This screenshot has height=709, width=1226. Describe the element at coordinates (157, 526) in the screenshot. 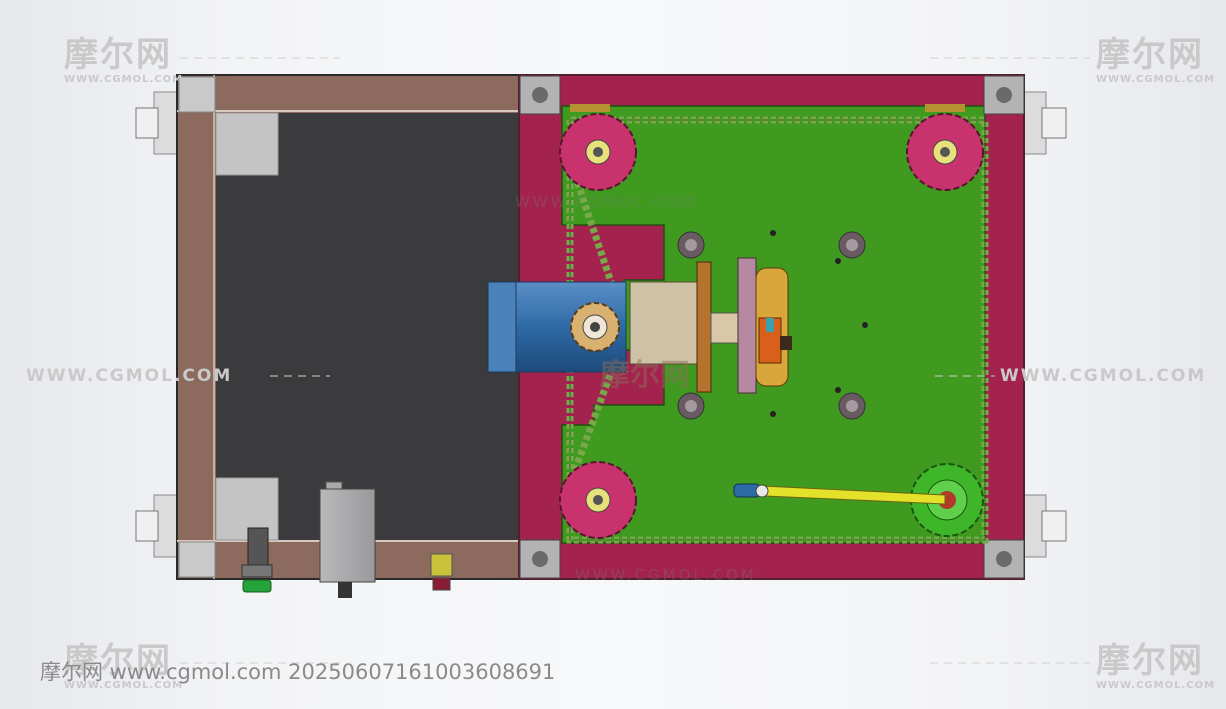

I see `mount-foot-left-bottom` at that location.